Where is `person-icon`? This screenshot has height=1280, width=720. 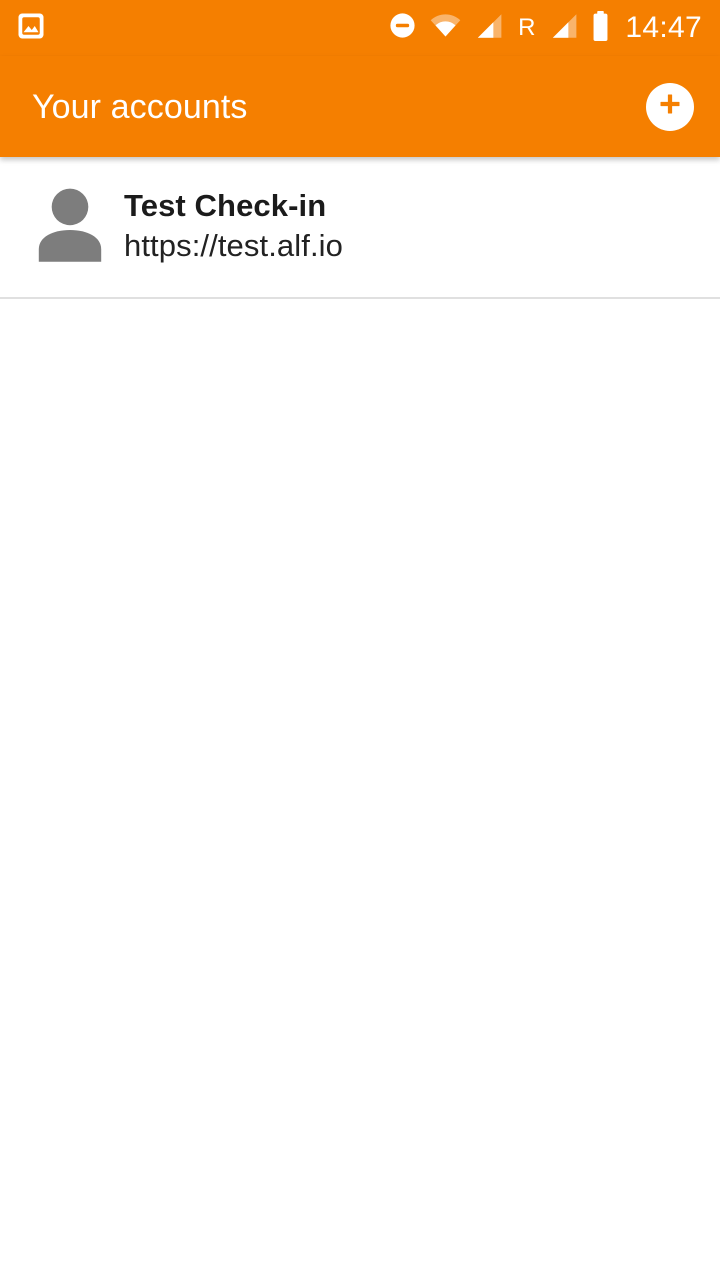 person-icon is located at coordinates (70, 226).